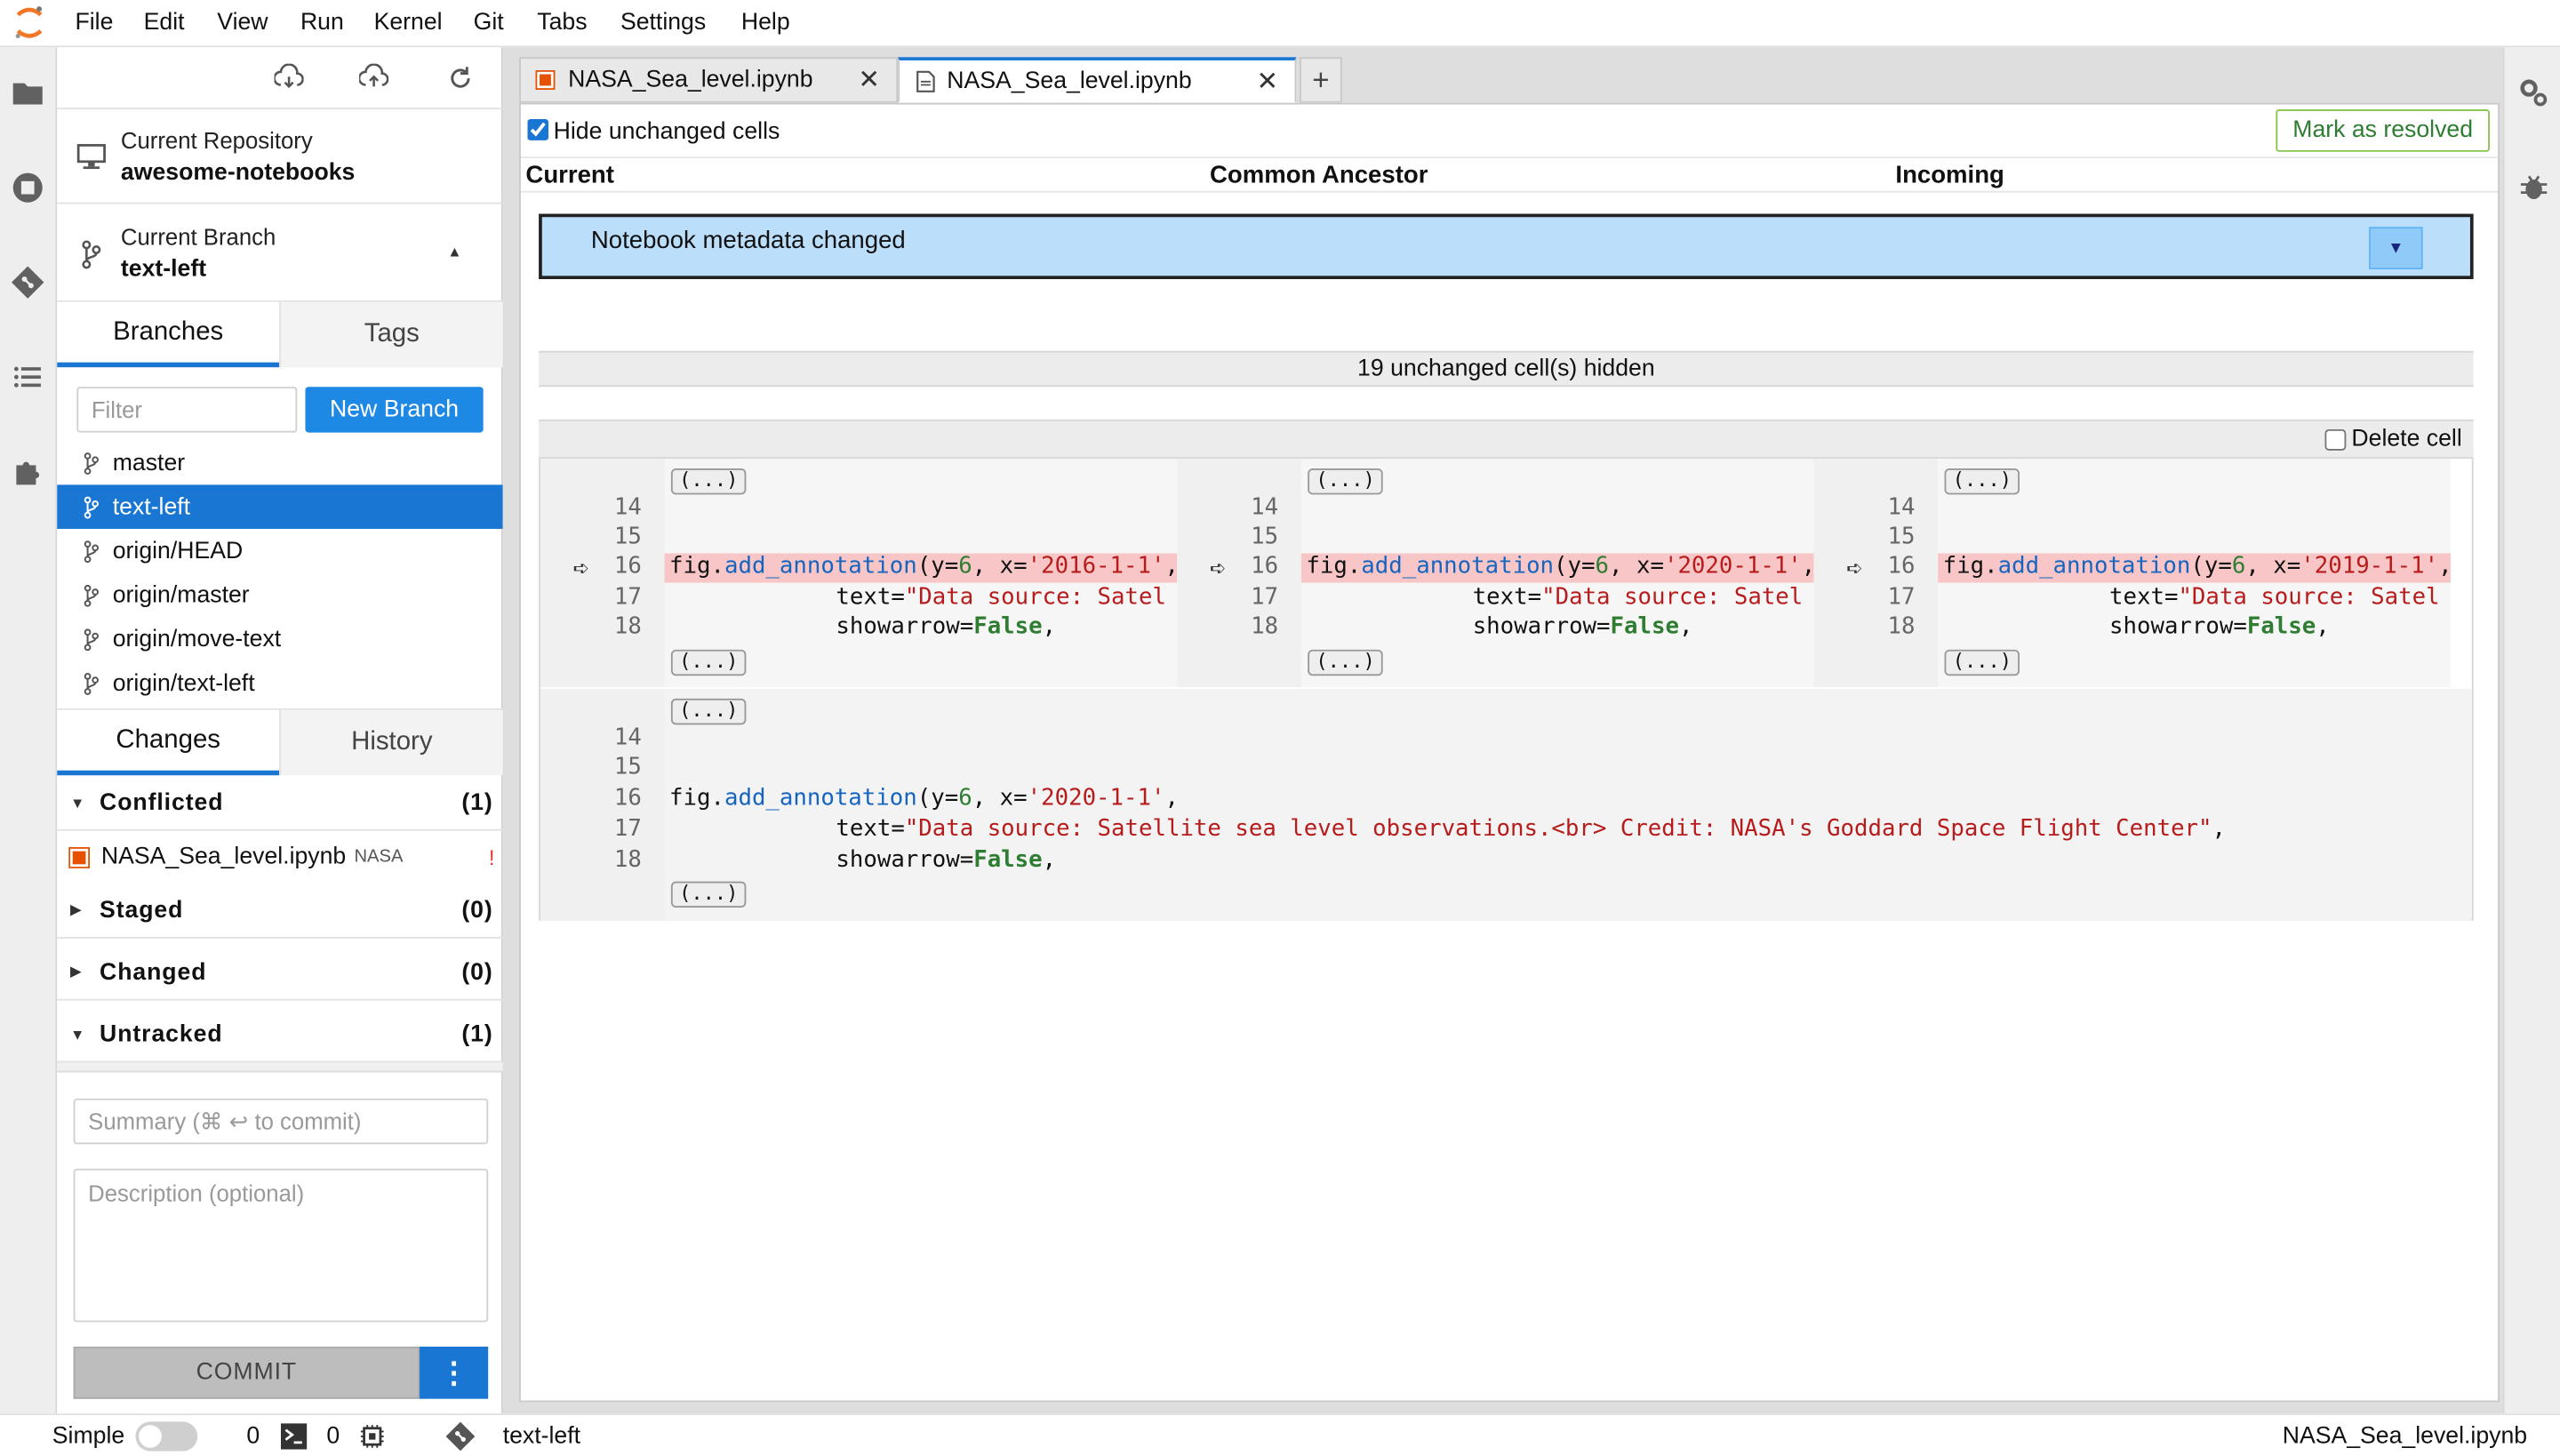  What do you see at coordinates (921, 568) in the screenshot?
I see `code-line-16: fig.add_annotation(y=6, x='2016-1-1',` at bounding box center [921, 568].